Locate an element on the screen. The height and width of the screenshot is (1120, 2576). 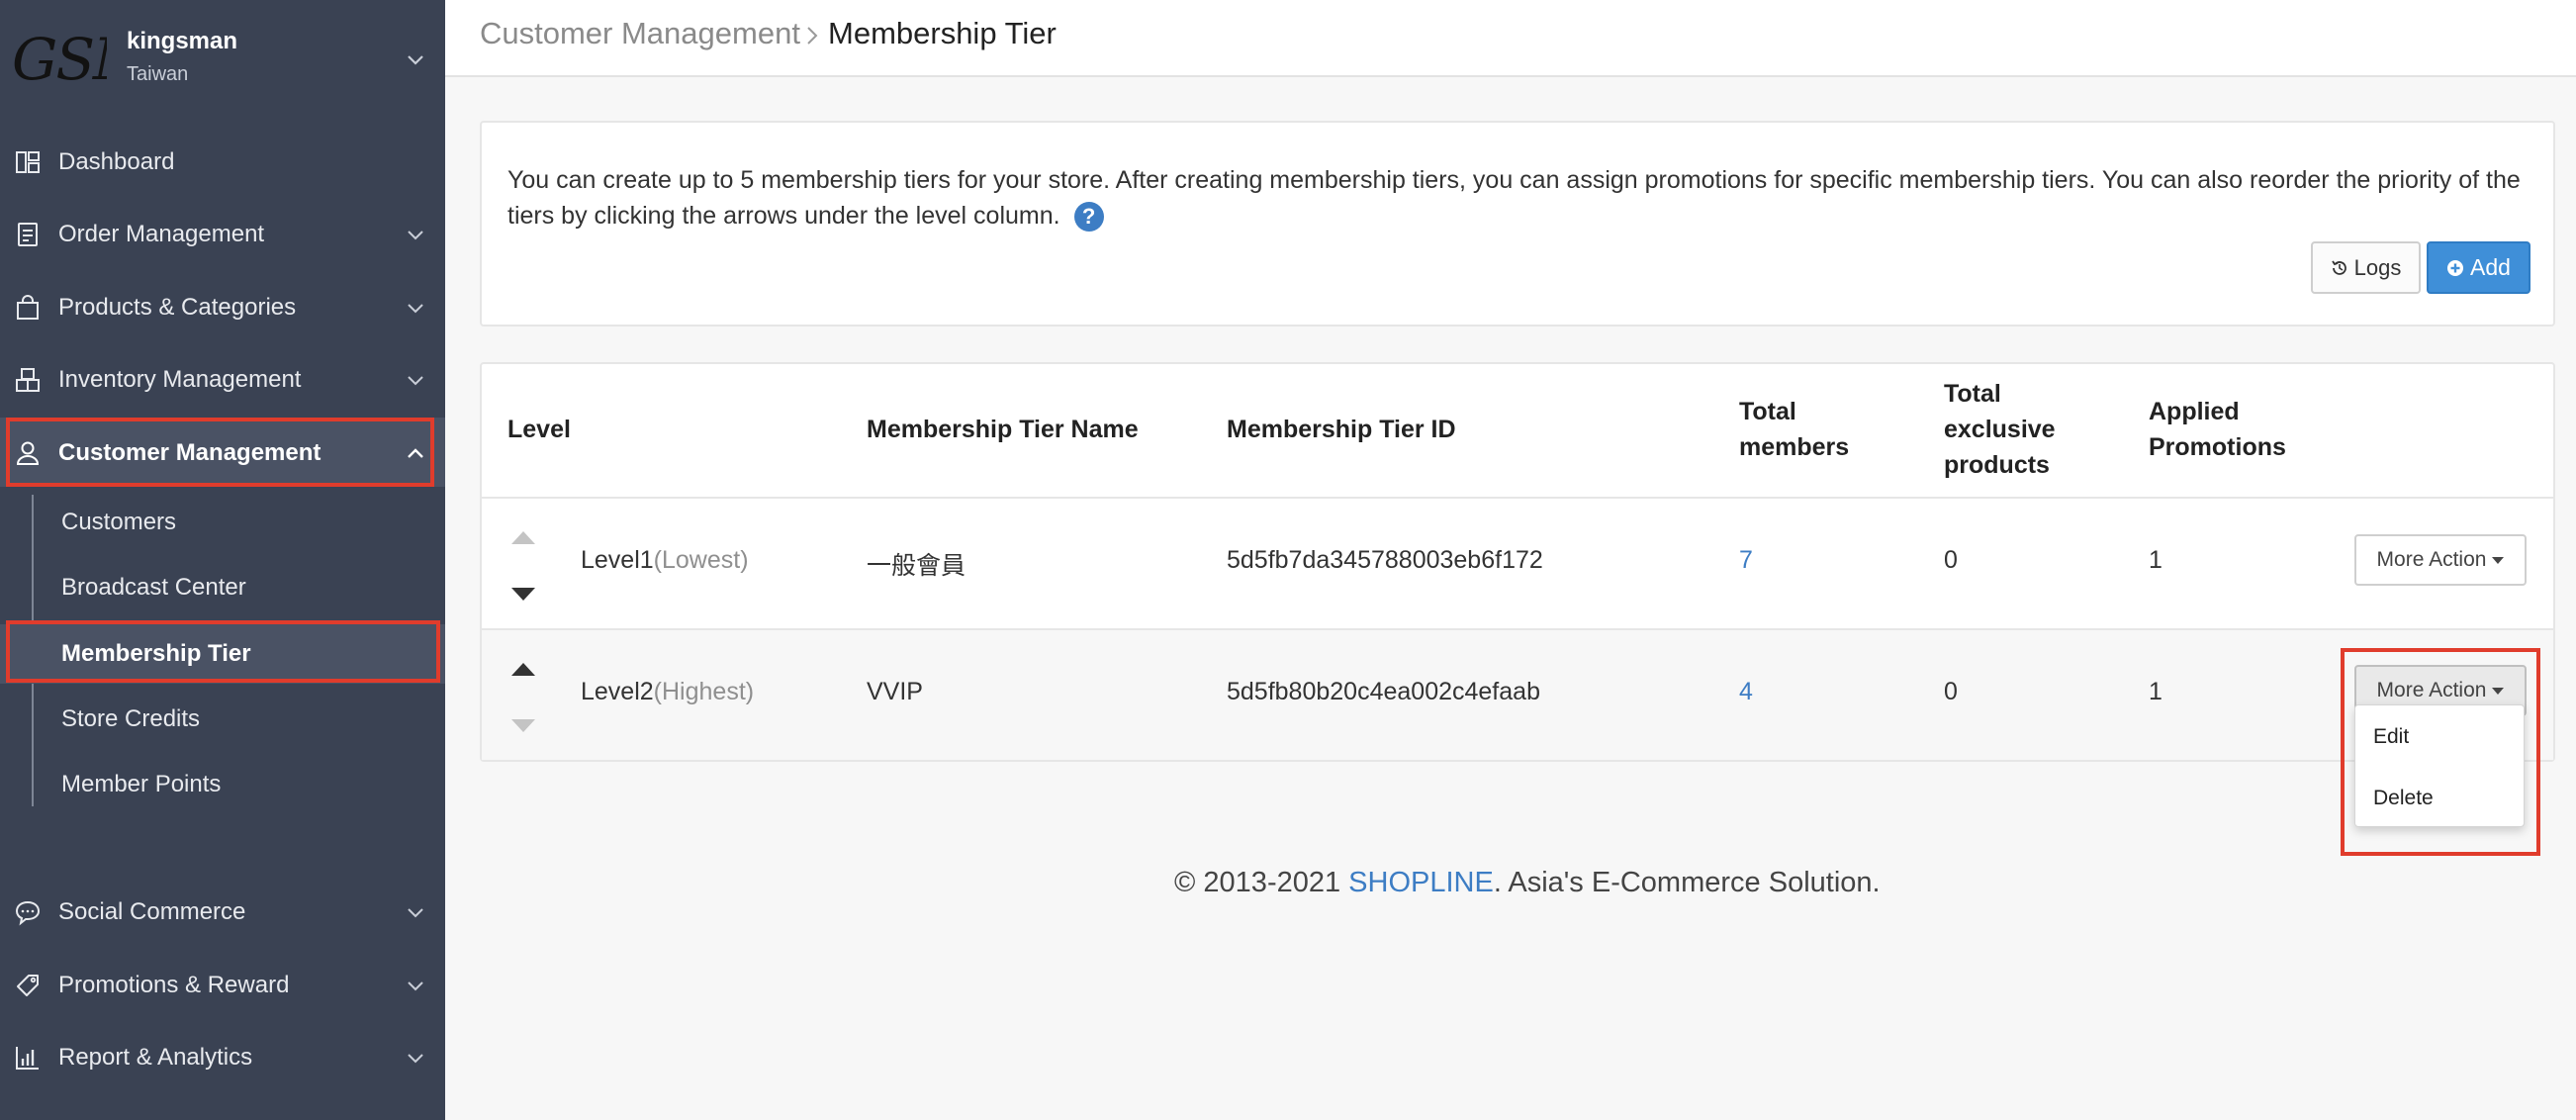
footer-suffix: . Asia's E-Commerce Solution. is located at coordinates (1687, 882).